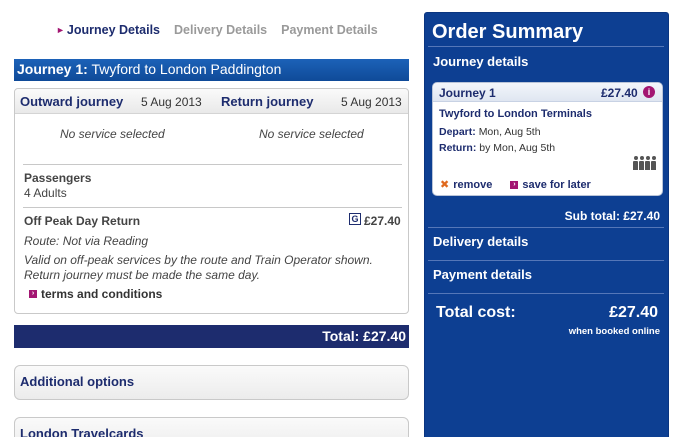 The image size is (681, 437). I want to click on terms-label: terms and conditions, so click(102, 294).